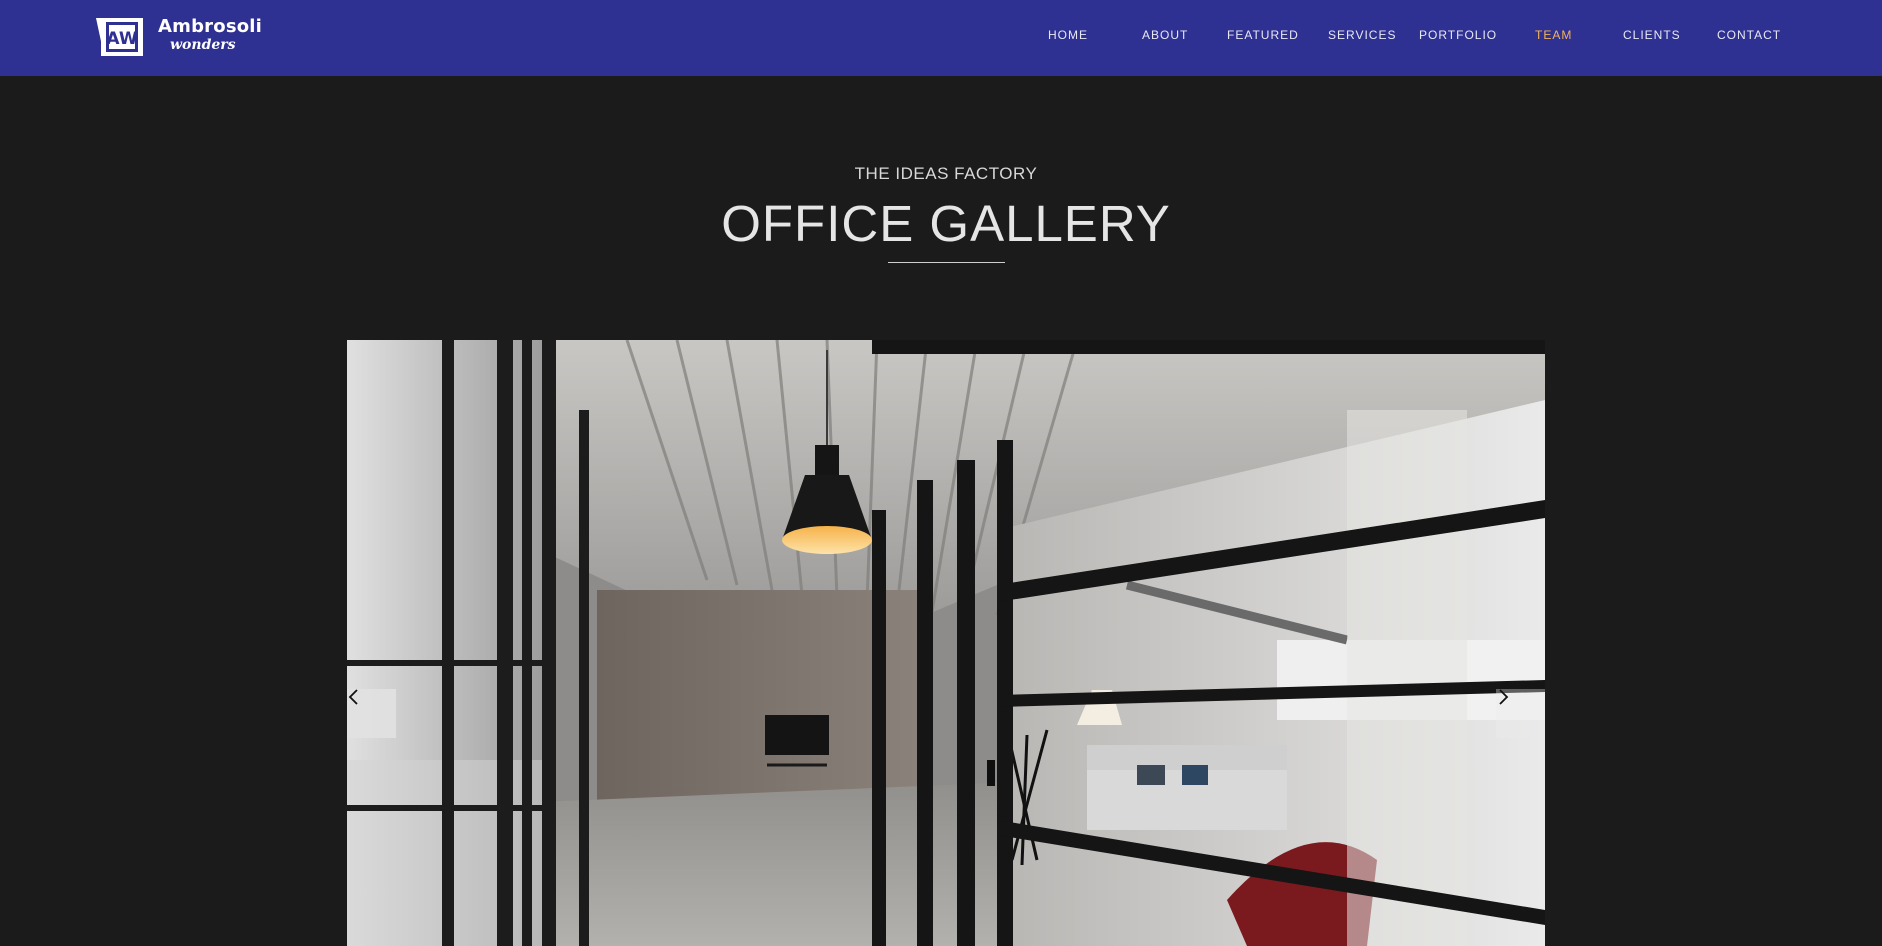  What do you see at coordinates (1362, 35) in the screenshot?
I see `nav-services: SERVICES` at bounding box center [1362, 35].